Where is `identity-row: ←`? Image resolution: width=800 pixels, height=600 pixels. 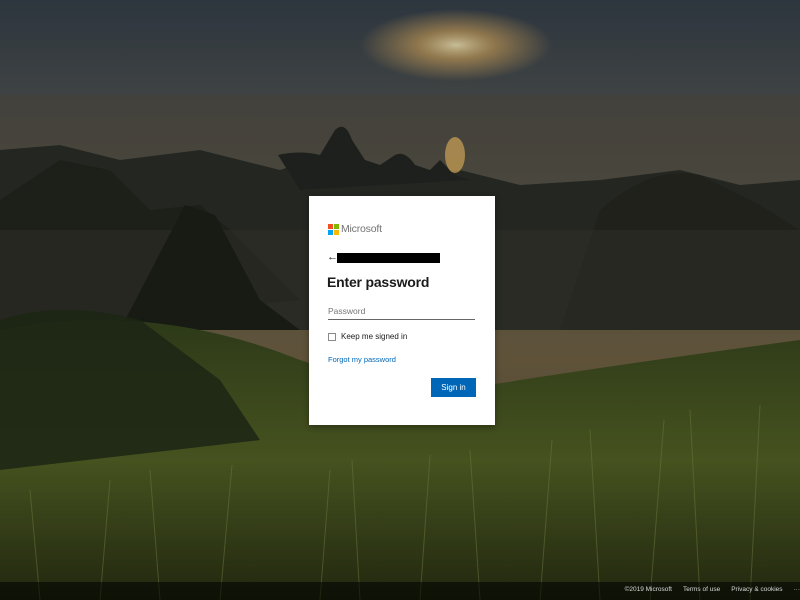
identity-row: ← is located at coordinates (383, 256).